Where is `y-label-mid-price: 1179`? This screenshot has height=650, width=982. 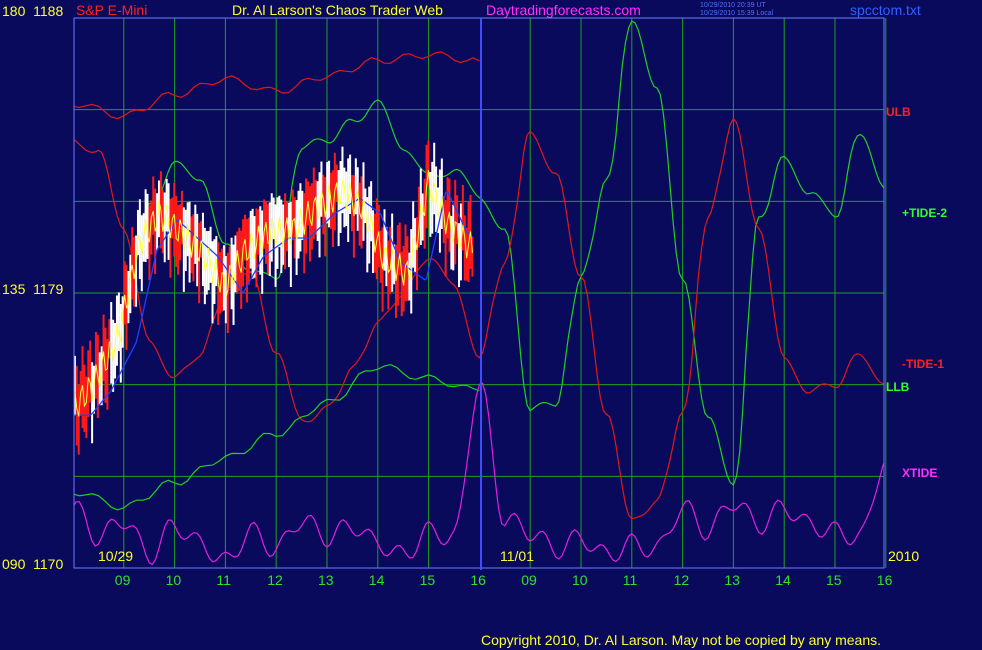
y-label-mid-price: 1179 is located at coordinates (48, 289).